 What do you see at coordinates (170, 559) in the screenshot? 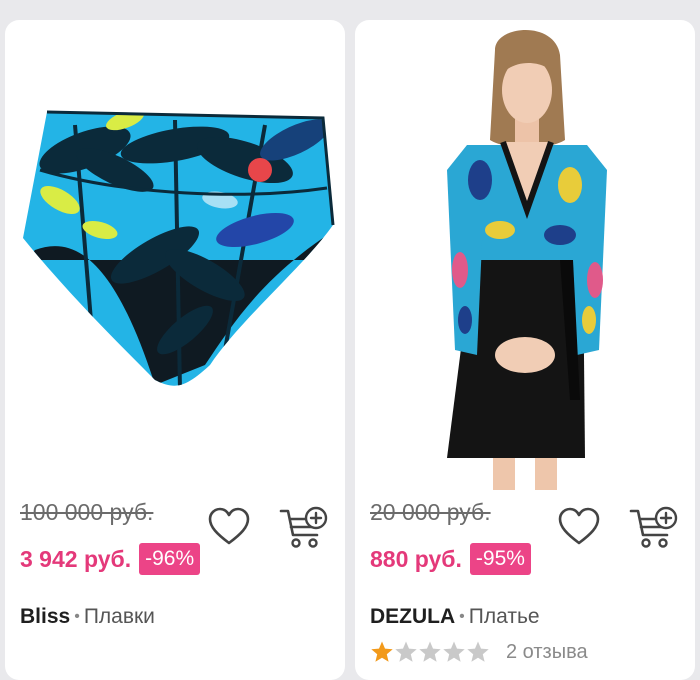
I see `discount-badge: -96%` at bounding box center [170, 559].